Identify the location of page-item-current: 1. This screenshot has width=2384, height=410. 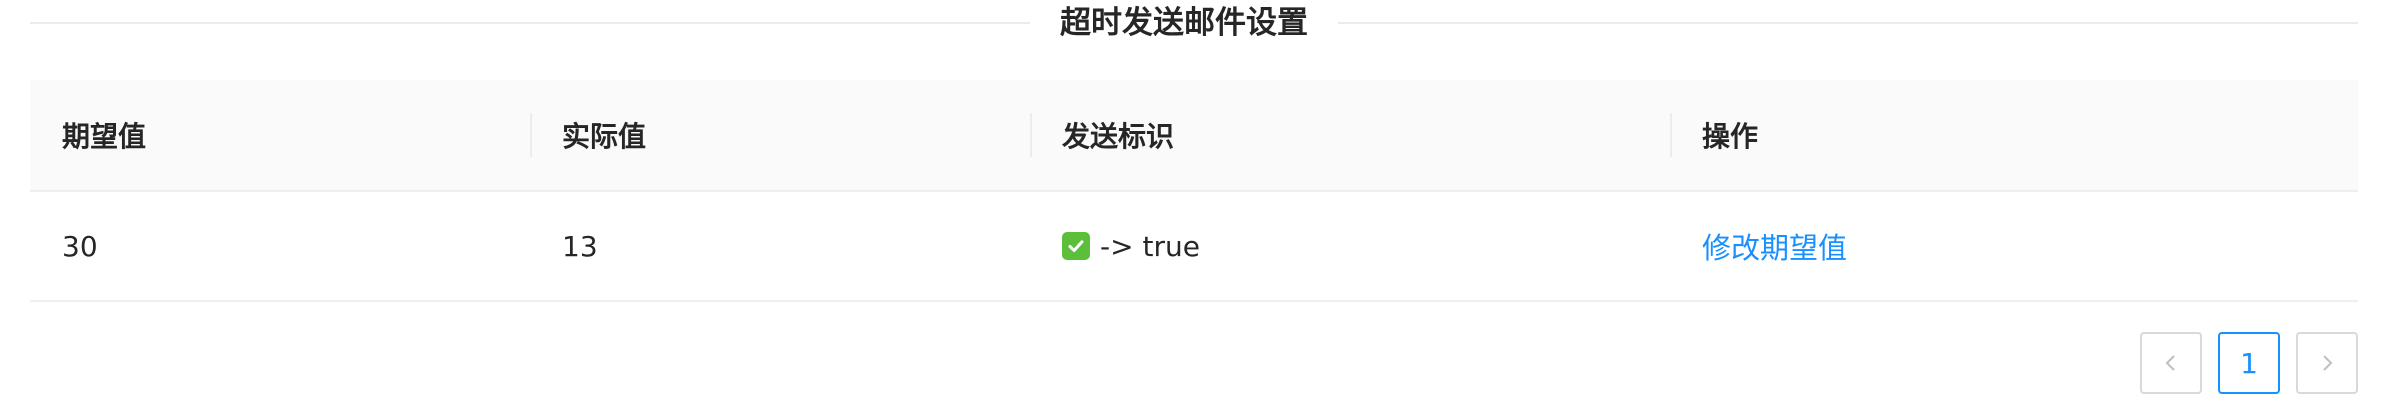
(2249, 363).